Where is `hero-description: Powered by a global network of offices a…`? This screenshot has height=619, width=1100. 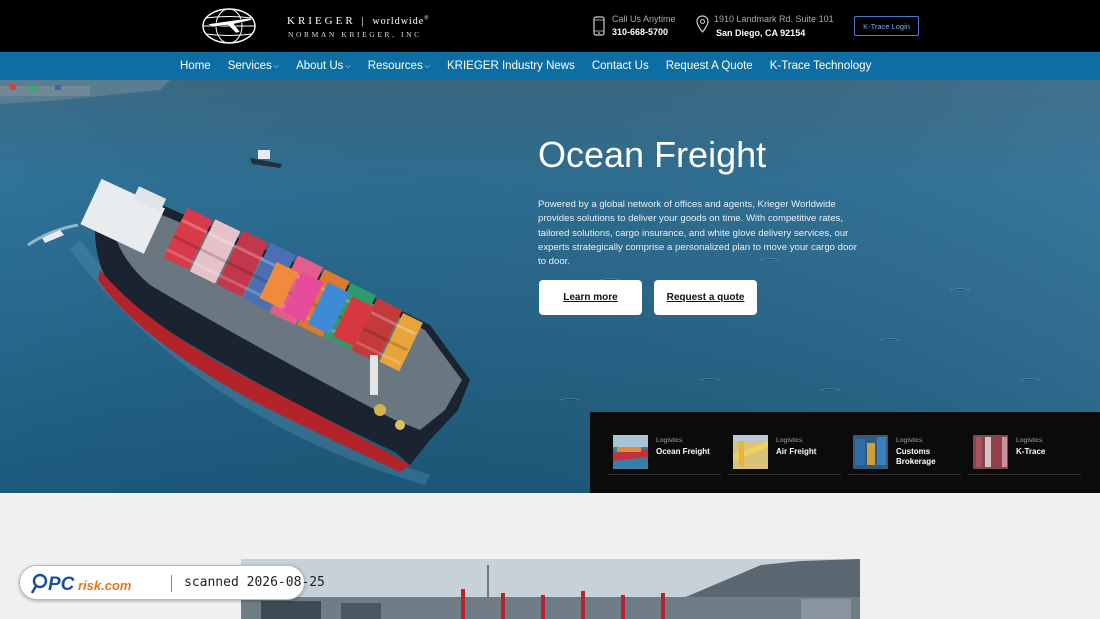
hero-description: Powered by a global network of offices a… is located at coordinates (697, 233).